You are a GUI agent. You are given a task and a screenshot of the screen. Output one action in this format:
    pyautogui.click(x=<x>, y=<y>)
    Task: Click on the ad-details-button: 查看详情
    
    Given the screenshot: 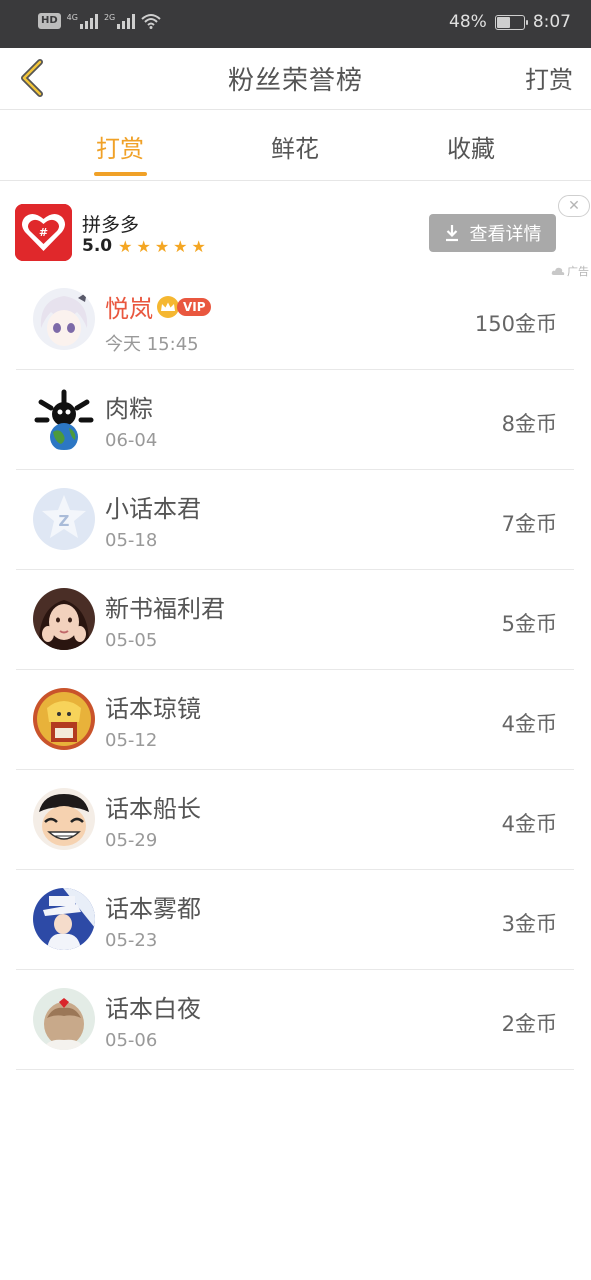 What is the action you would take?
    pyautogui.click(x=492, y=233)
    